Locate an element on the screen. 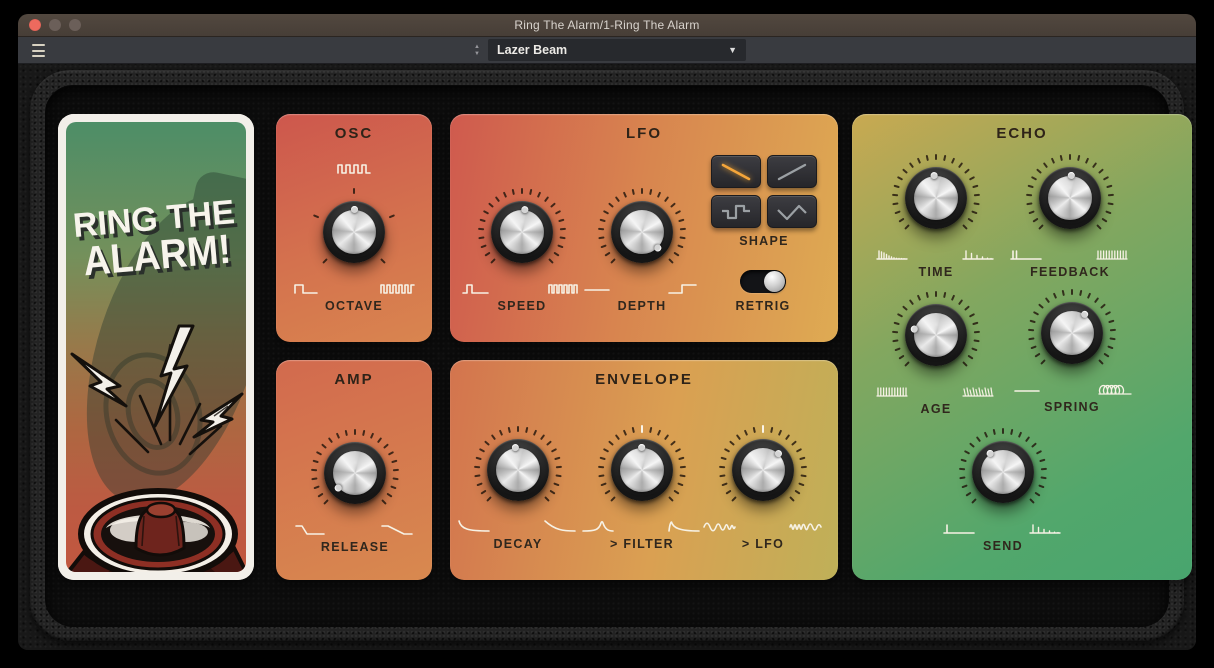 Image resolution: width=1214 pixels, height=668 pixels. shape-label: SHAPE is located at coordinates (764, 241).